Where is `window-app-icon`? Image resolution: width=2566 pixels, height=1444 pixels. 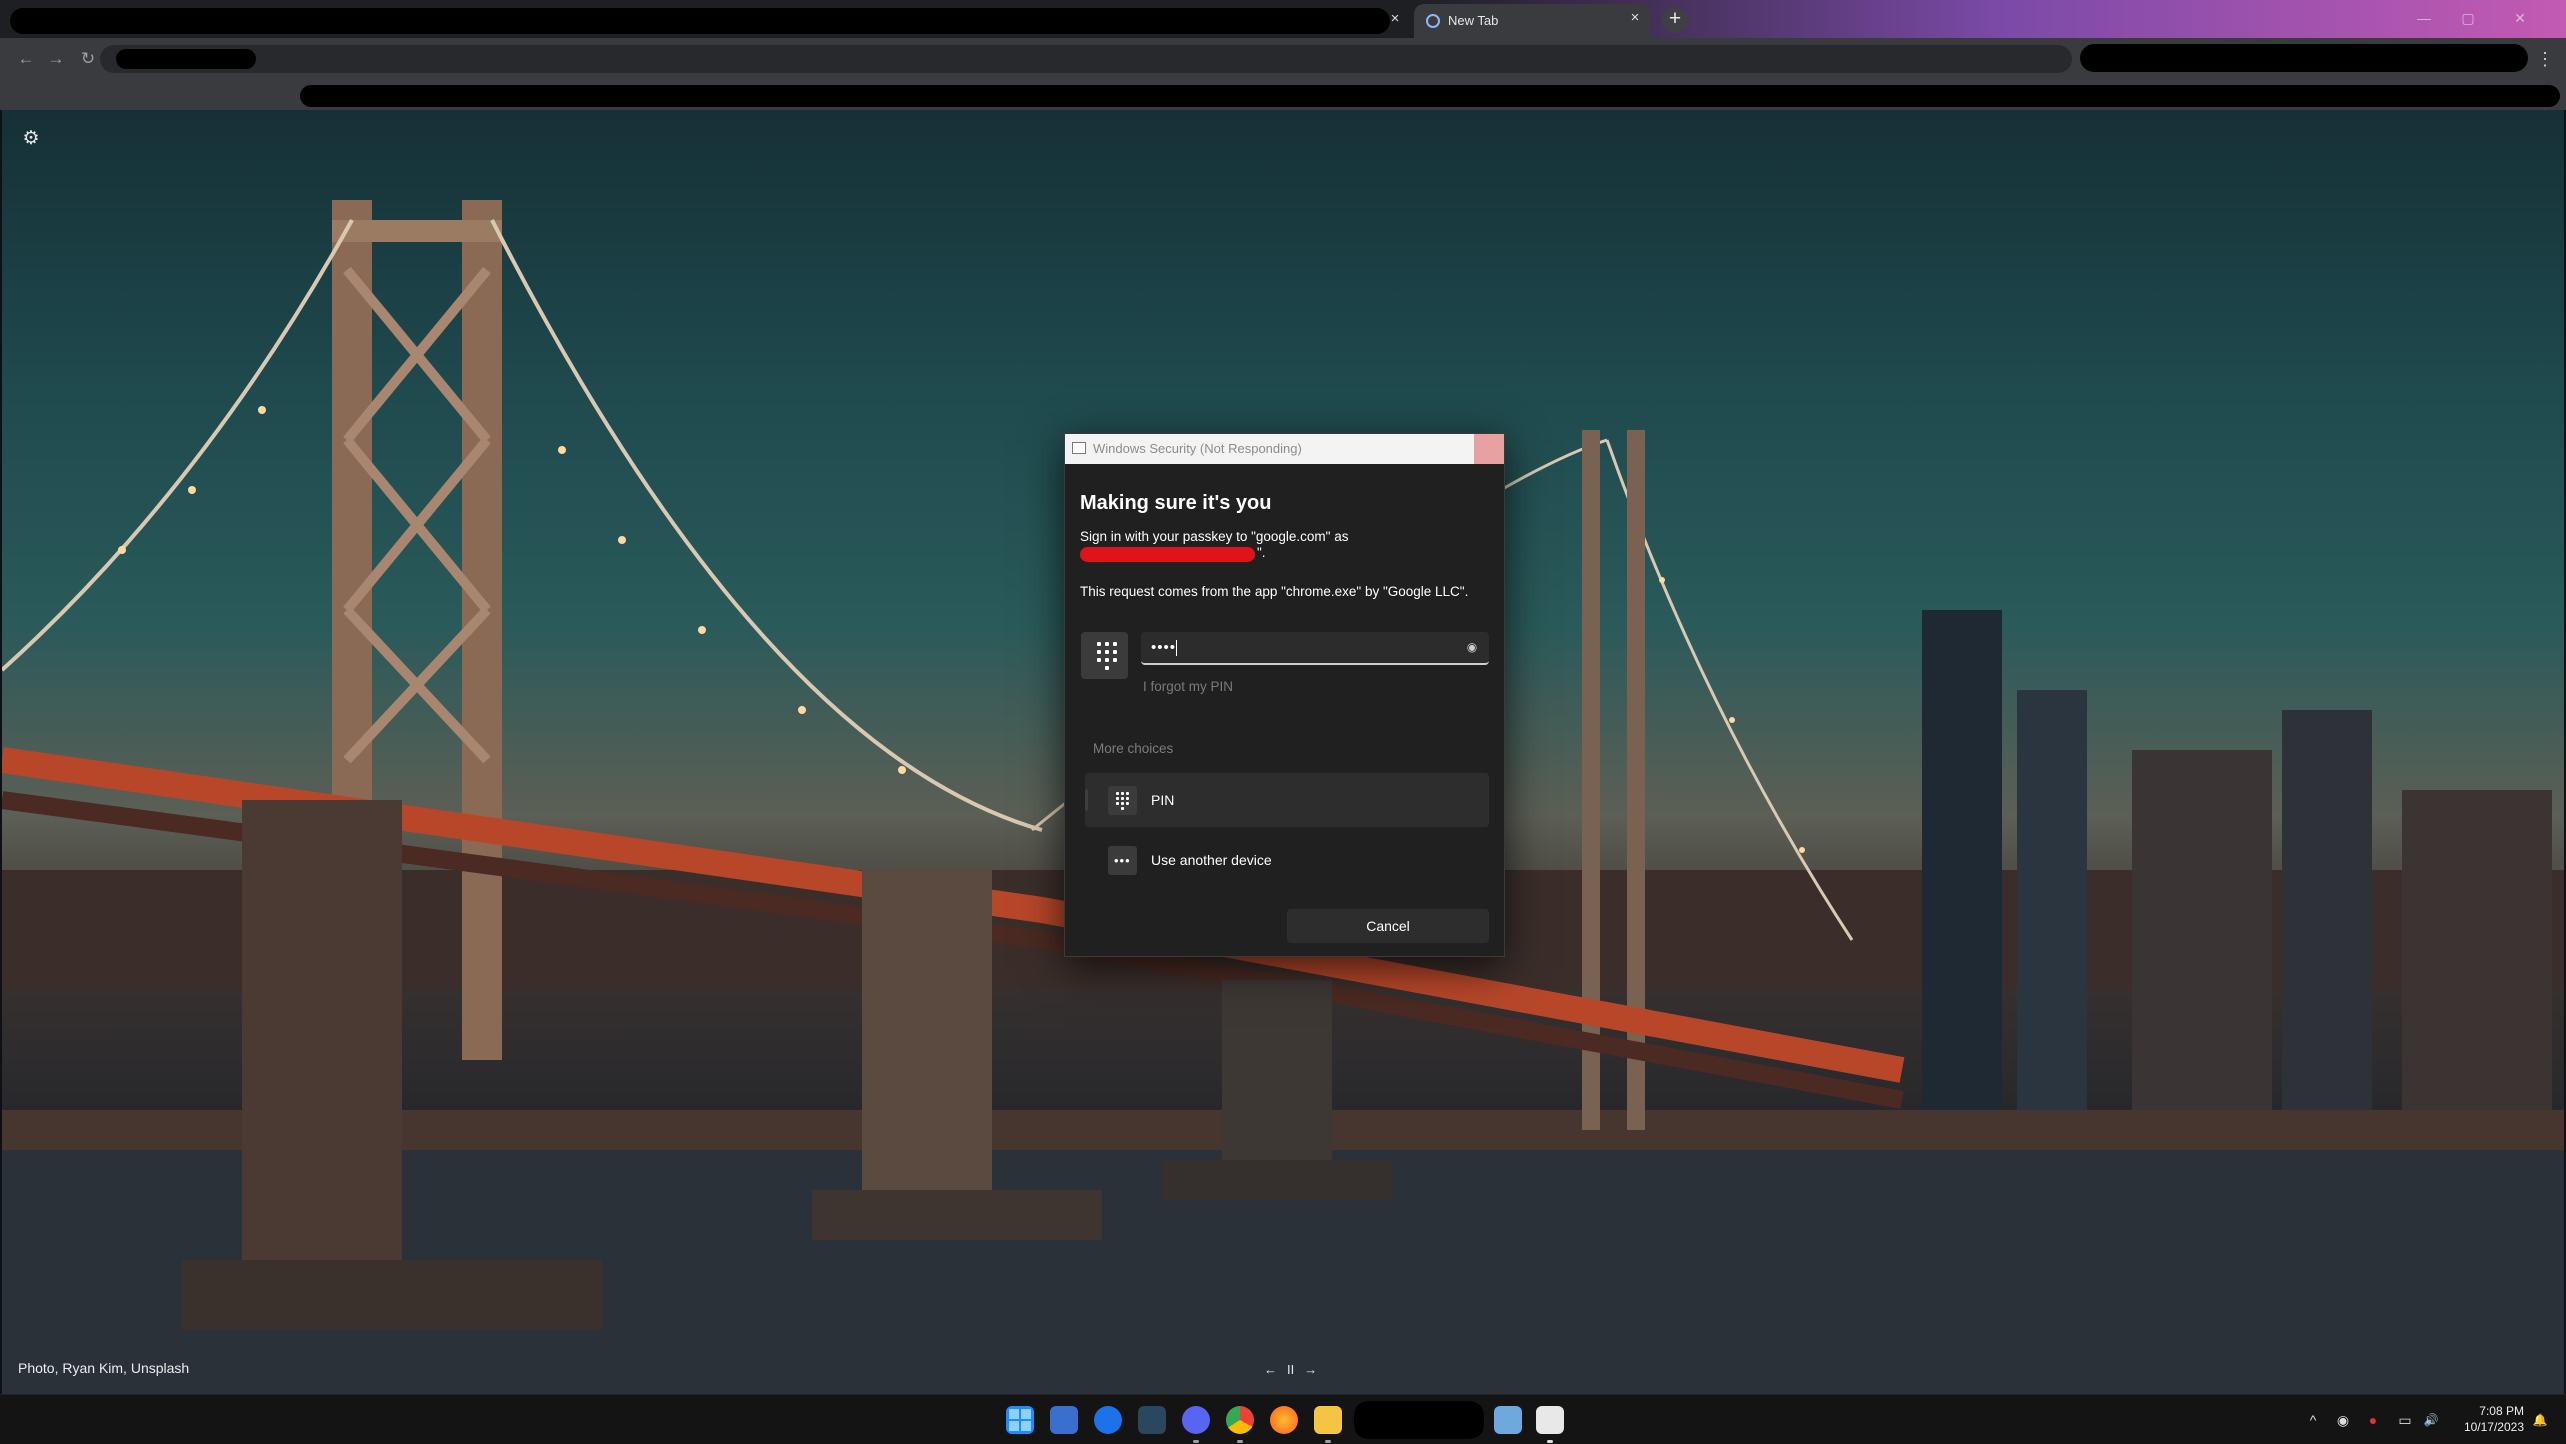 window-app-icon is located at coordinates (1079, 448).